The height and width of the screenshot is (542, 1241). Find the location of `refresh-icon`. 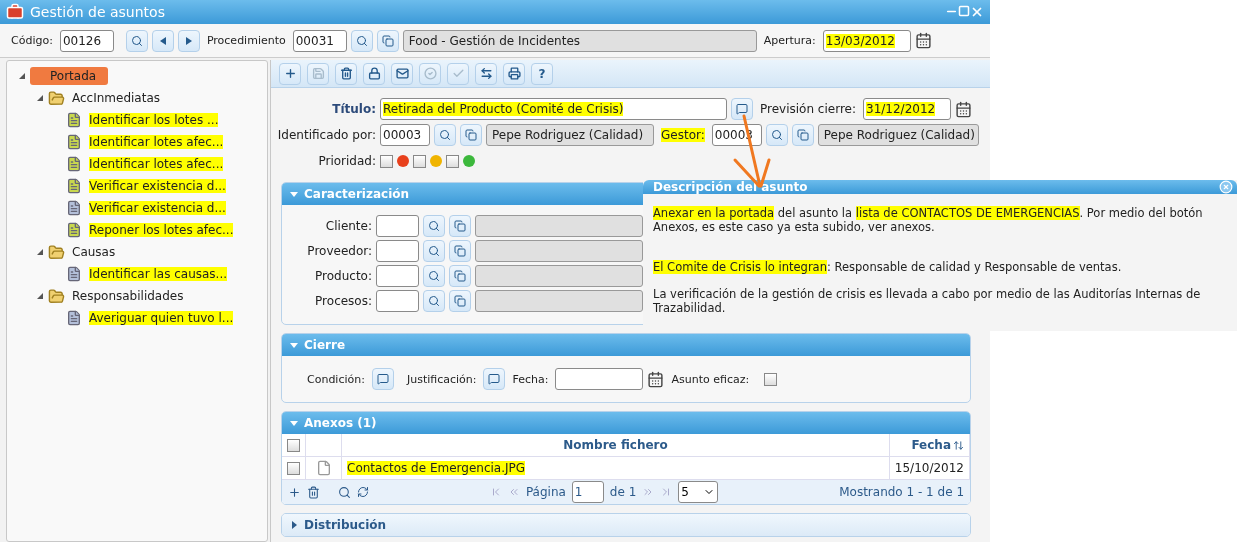

refresh-icon is located at coordinates (363, 492).